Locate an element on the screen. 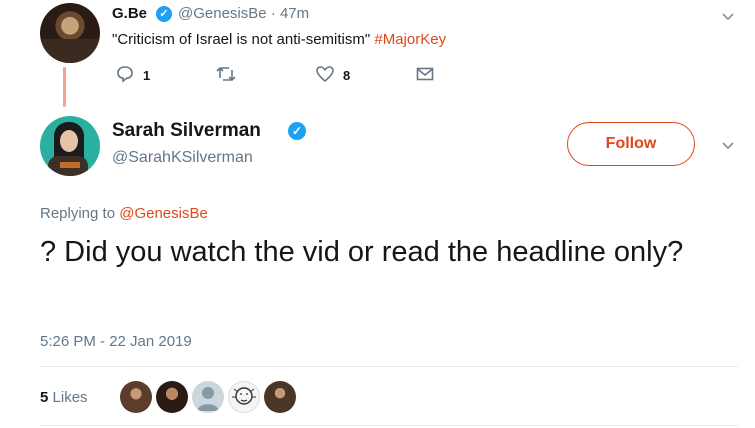 The width and height of the screenshot is (755, 428). message-button is located at coordinates (425, 75).